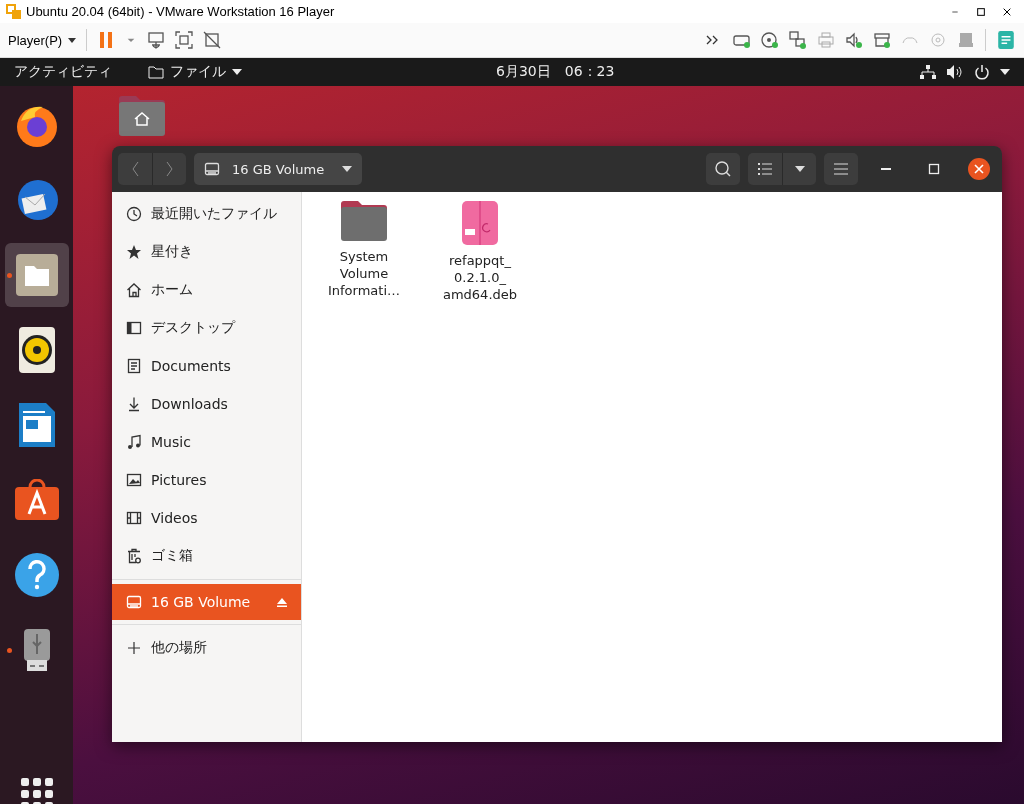 The image size is (1024, 804). What do you see at coordinates (36, 575) in the screenshot?
I see `help-icon` at bounding box center [36, 575].